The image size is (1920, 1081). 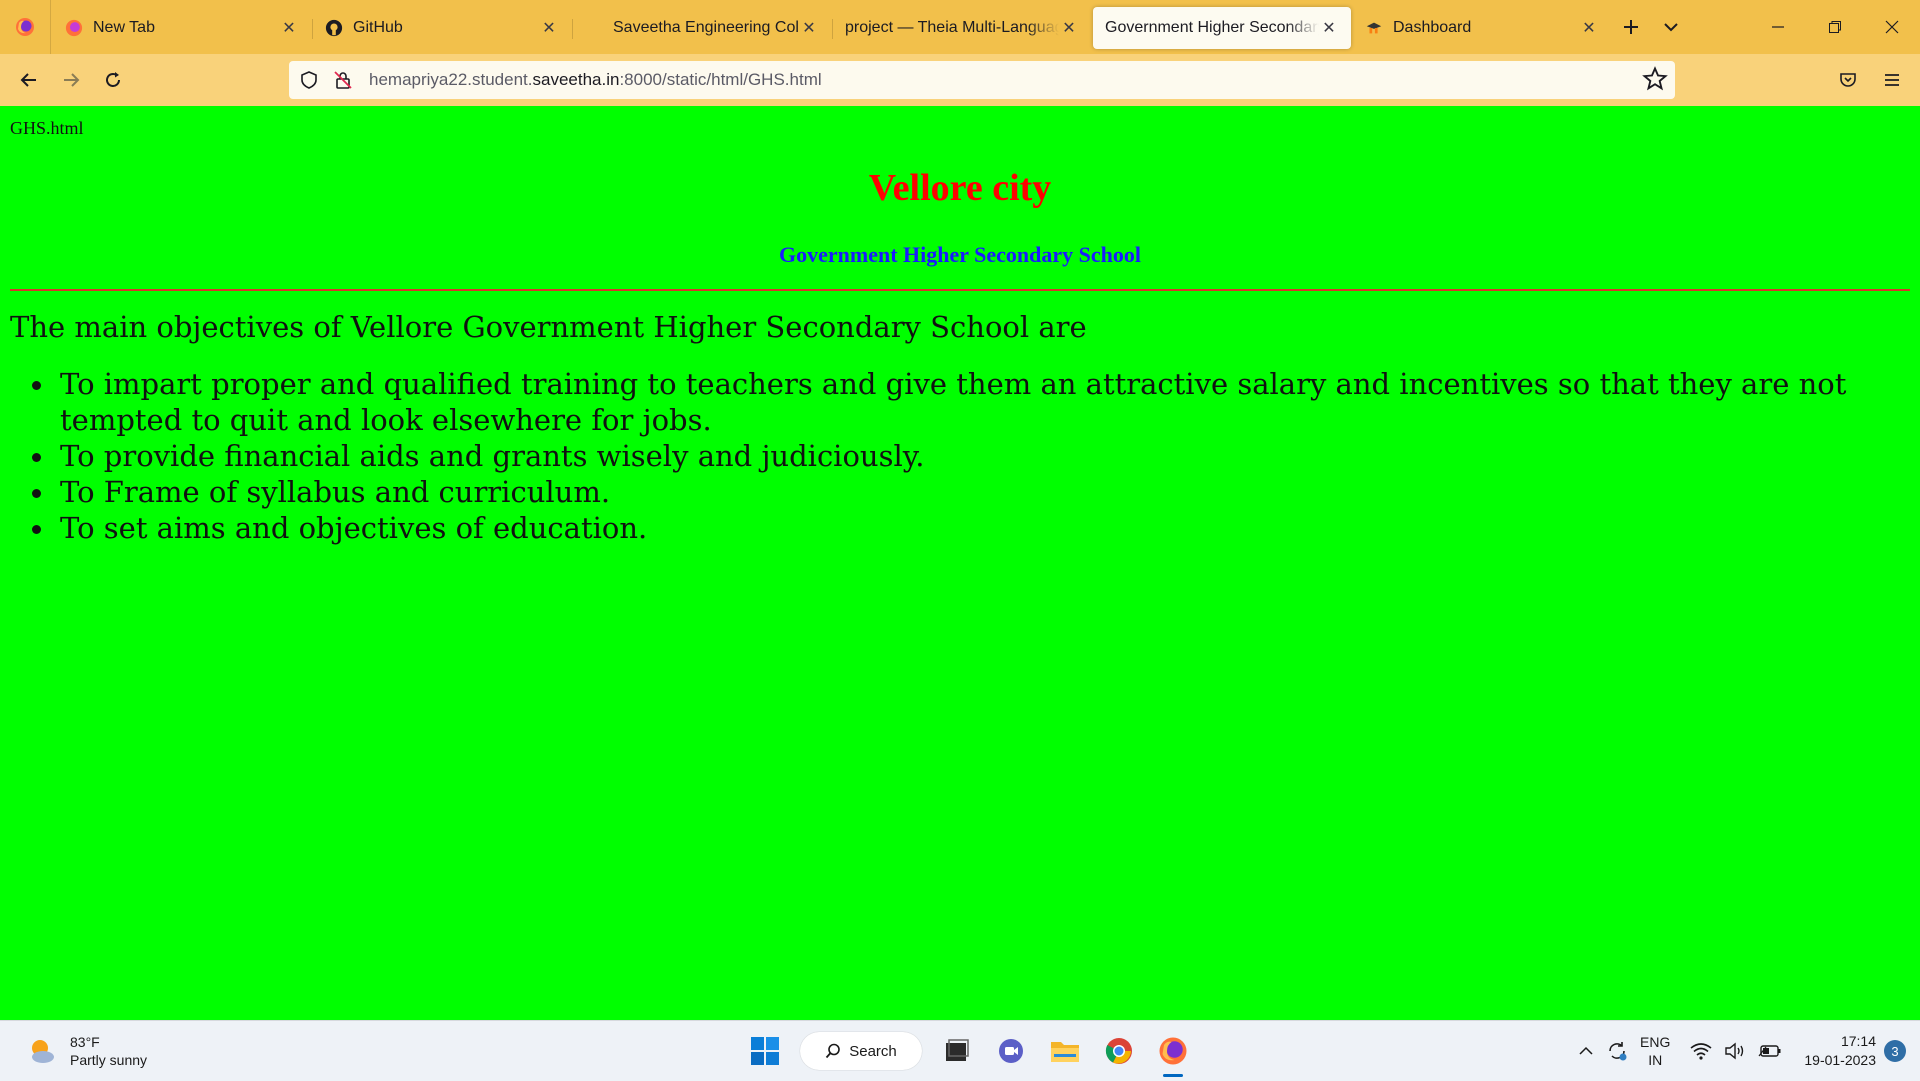 I want to click on chevron-up-icon, so click(x=1586, y=1050).